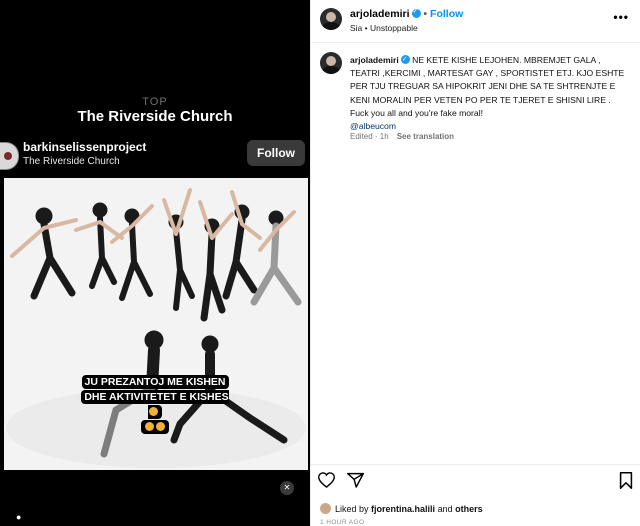 The height and width of the screenshot is (526, 640). Describe the element at coordinates (373, 126) in the screenshot. I see `mention-link: @albeucom` at that location.